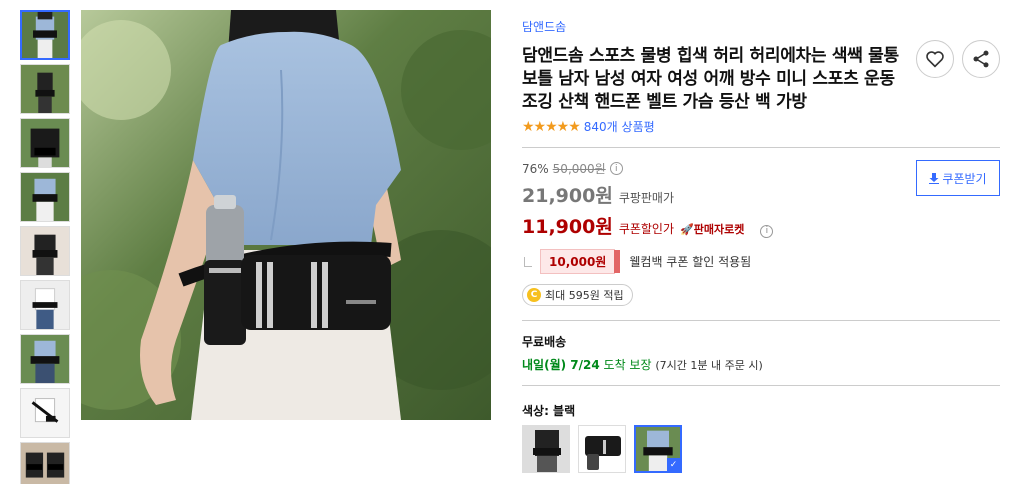 The height and width of the screenshot is (484, 1010). I want to click on welcome-coupon-amount: 10,000원, so click(580, 261).